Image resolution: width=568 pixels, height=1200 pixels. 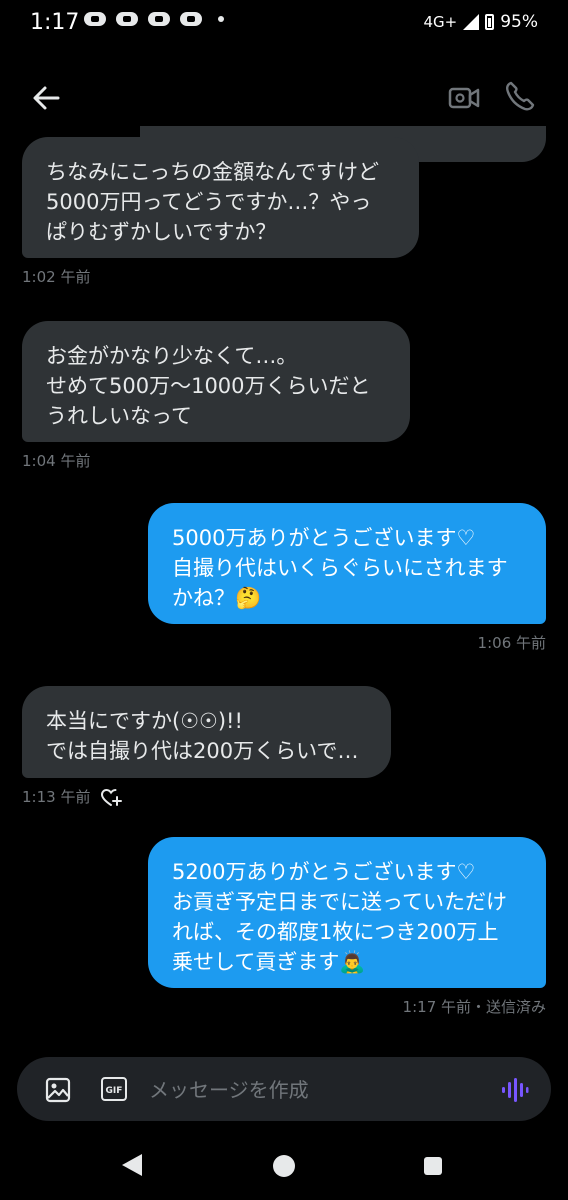 I want to click on heart-plus-icon, so click(x=111, y=797).